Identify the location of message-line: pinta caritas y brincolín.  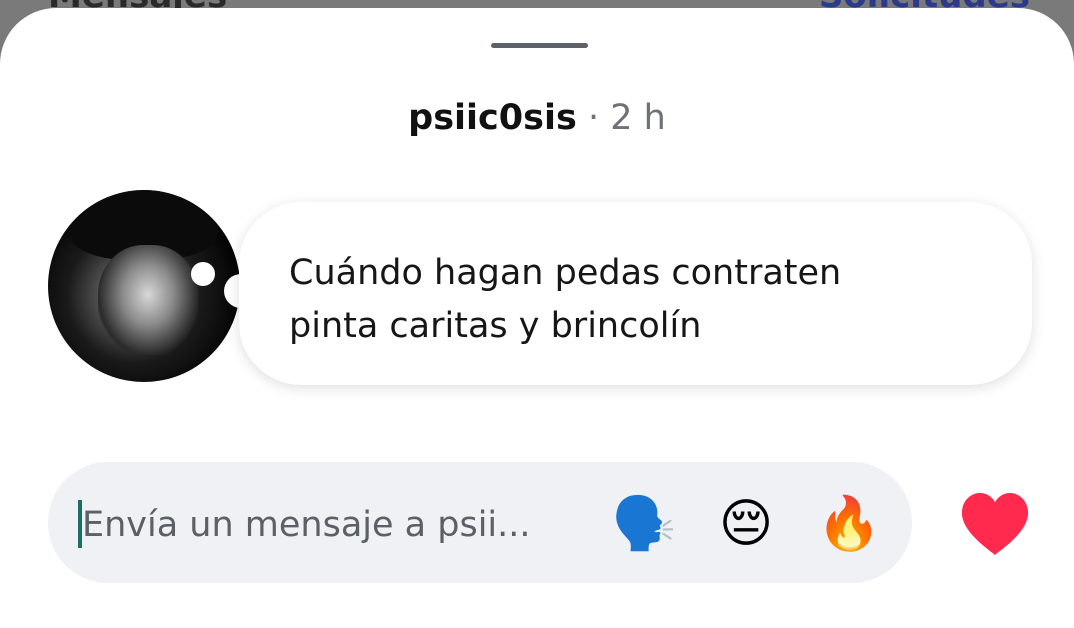
(495, 326).